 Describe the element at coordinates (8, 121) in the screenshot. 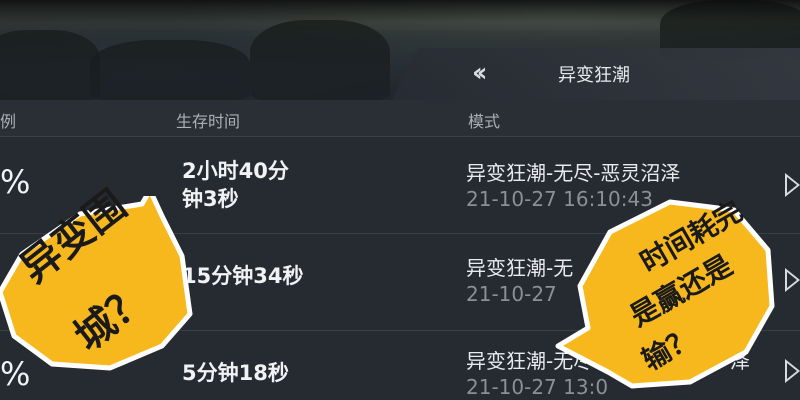

I see `header-ratio: 例` at that location.